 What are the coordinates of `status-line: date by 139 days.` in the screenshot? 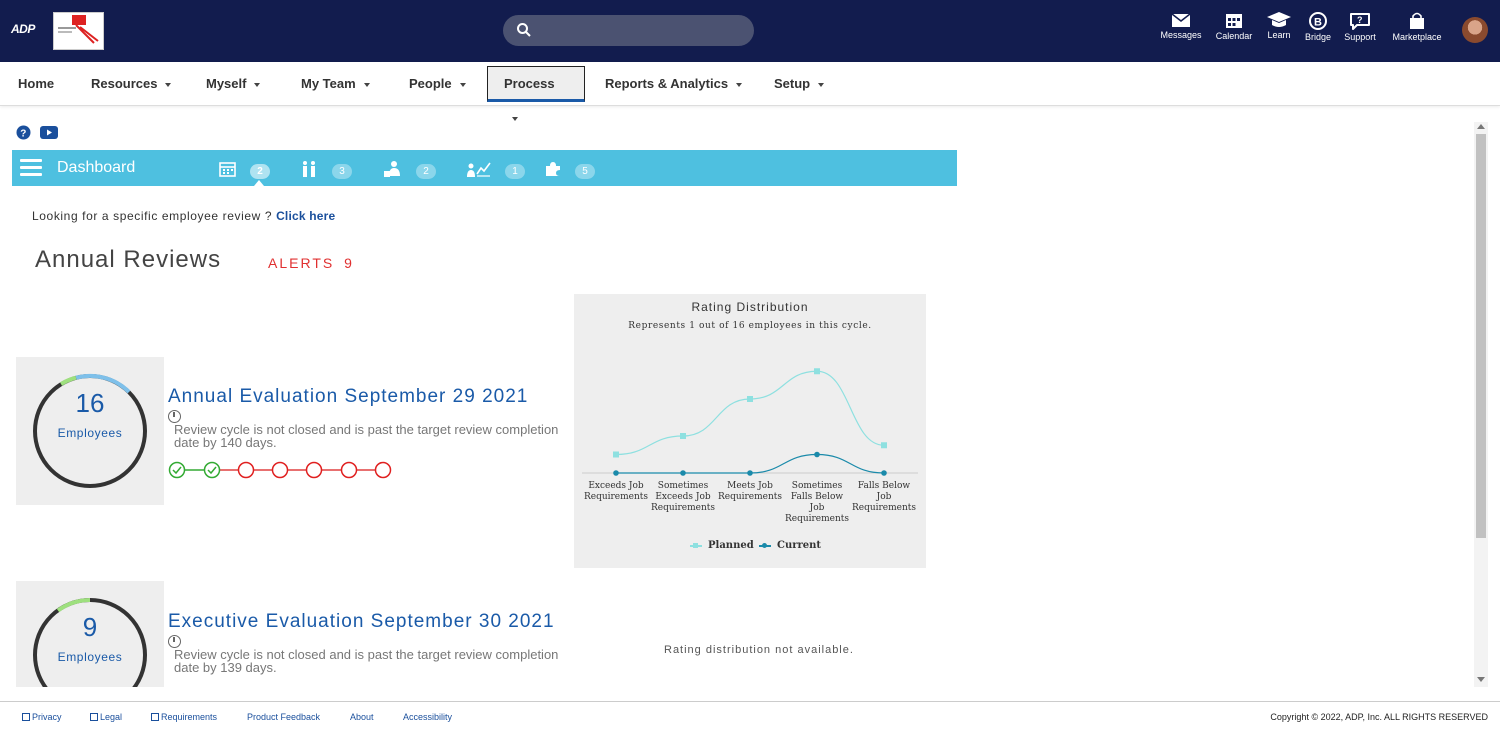 It's located at (225, 667).